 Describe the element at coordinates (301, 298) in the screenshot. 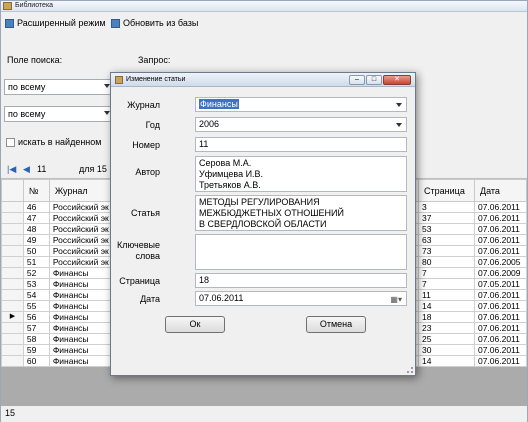

I see `date-picker: 07.06.2011 ▦▾` at that location.